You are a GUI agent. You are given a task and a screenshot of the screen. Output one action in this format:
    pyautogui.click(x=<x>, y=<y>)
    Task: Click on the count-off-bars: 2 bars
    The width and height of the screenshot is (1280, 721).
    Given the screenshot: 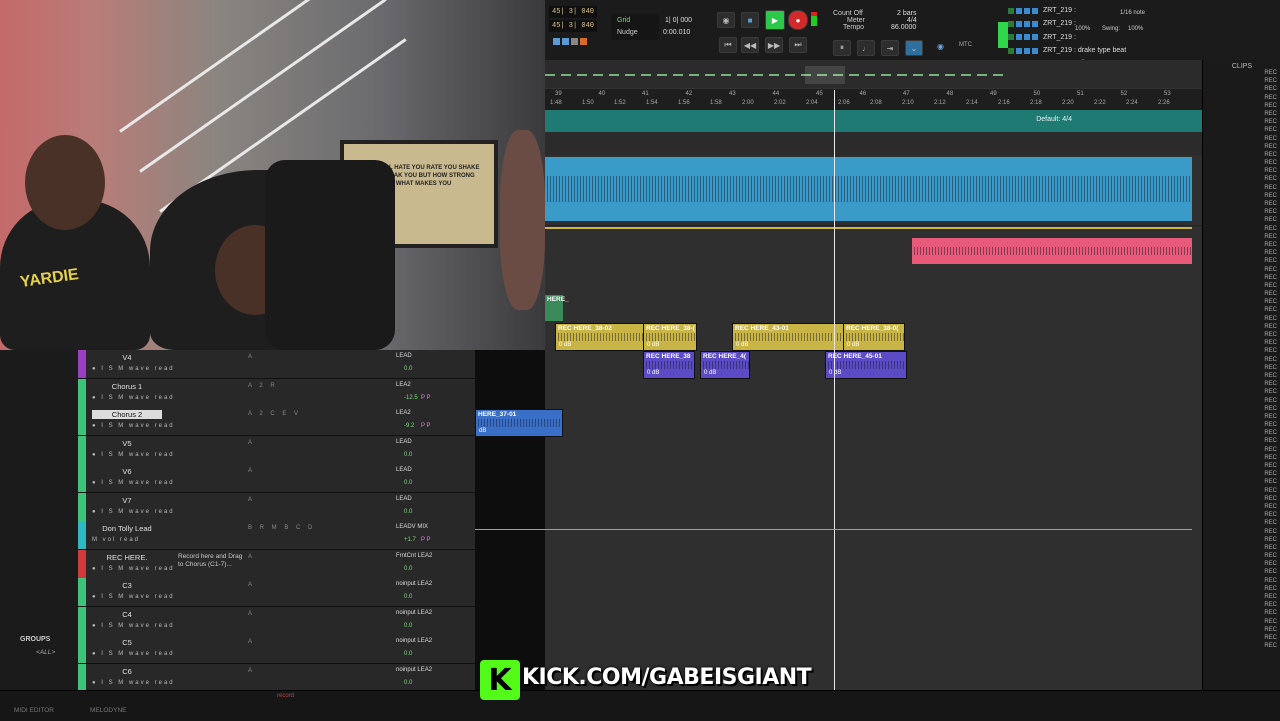 What is the action you would take?
    pyautogui.click(x=906, y=13)
    